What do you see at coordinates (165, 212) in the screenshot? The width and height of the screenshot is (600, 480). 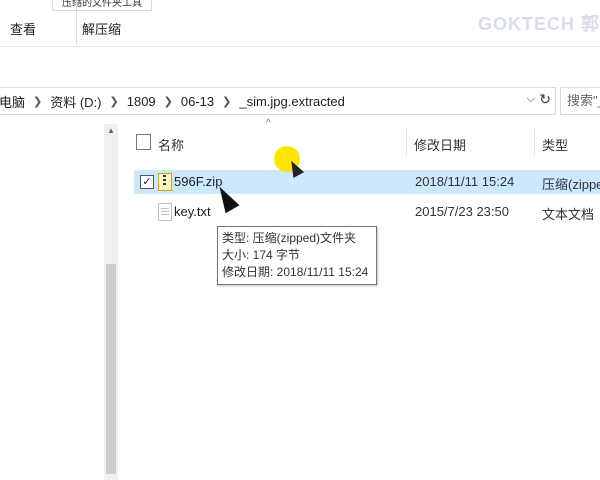 I see `text-file-icon` at bounding box center [165, 212].